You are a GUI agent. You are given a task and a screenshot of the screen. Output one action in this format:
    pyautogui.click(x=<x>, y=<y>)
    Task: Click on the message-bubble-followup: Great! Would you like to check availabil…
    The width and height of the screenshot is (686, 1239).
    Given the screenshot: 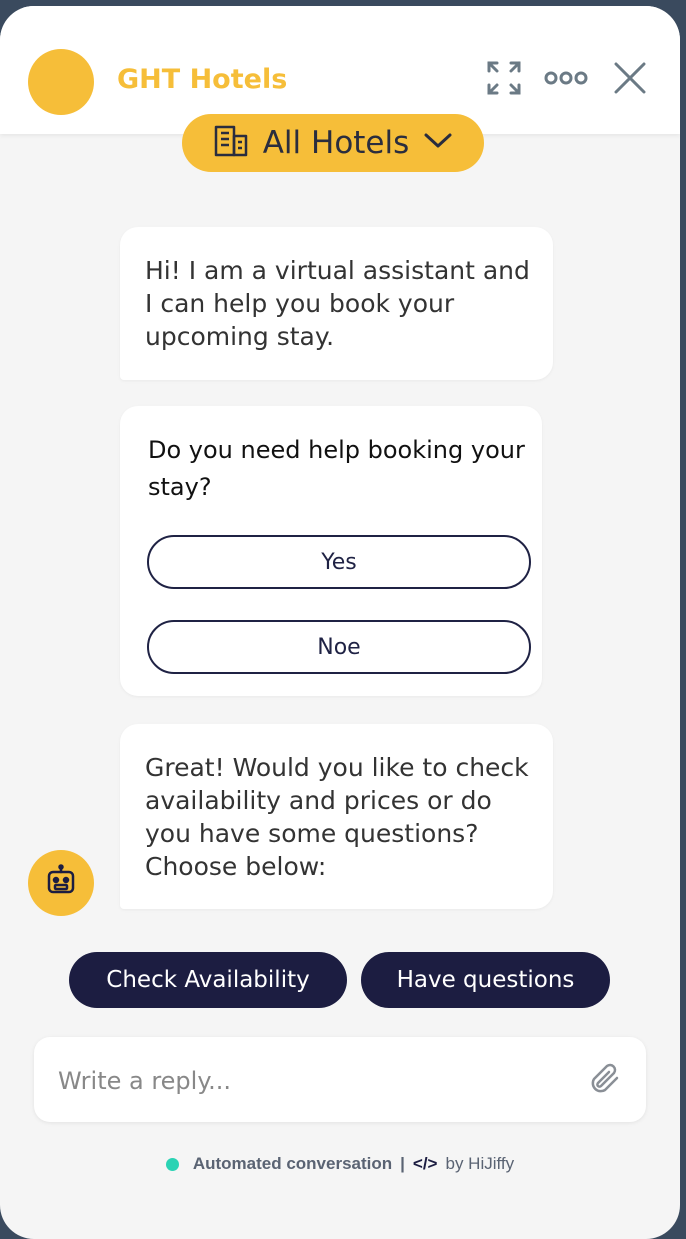 What is the action you would take?
    pyautogui.click(x=336, y=816)
    